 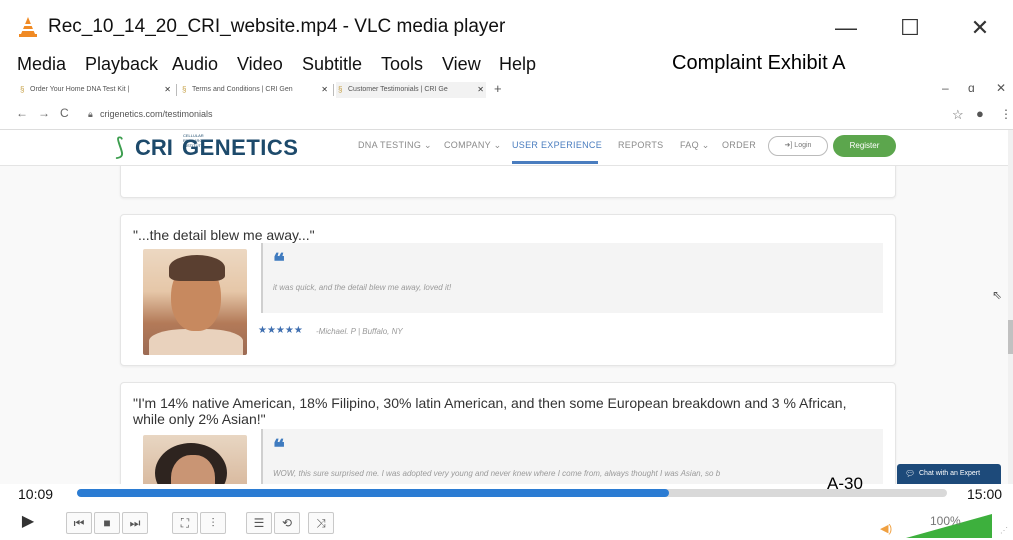 What do you see at coordinates (22, 113) in the screenshot?
I see `back-arrow-icon: ←` at bounding box center [22, 113].